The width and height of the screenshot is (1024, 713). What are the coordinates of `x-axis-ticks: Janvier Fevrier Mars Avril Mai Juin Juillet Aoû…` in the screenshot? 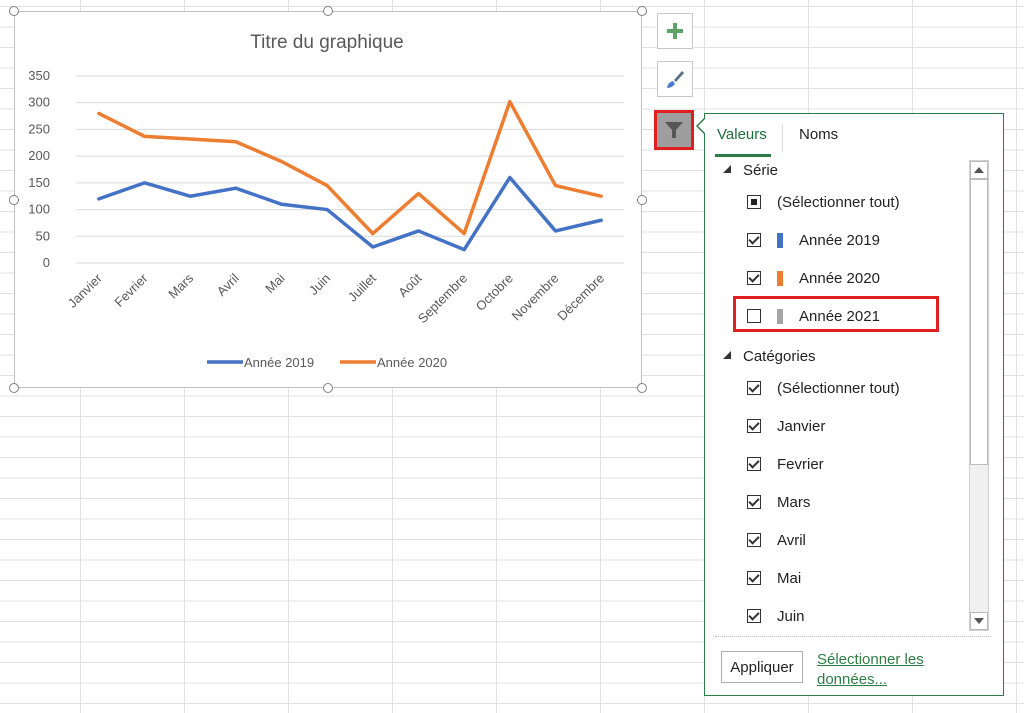 It's located at (336, 298).